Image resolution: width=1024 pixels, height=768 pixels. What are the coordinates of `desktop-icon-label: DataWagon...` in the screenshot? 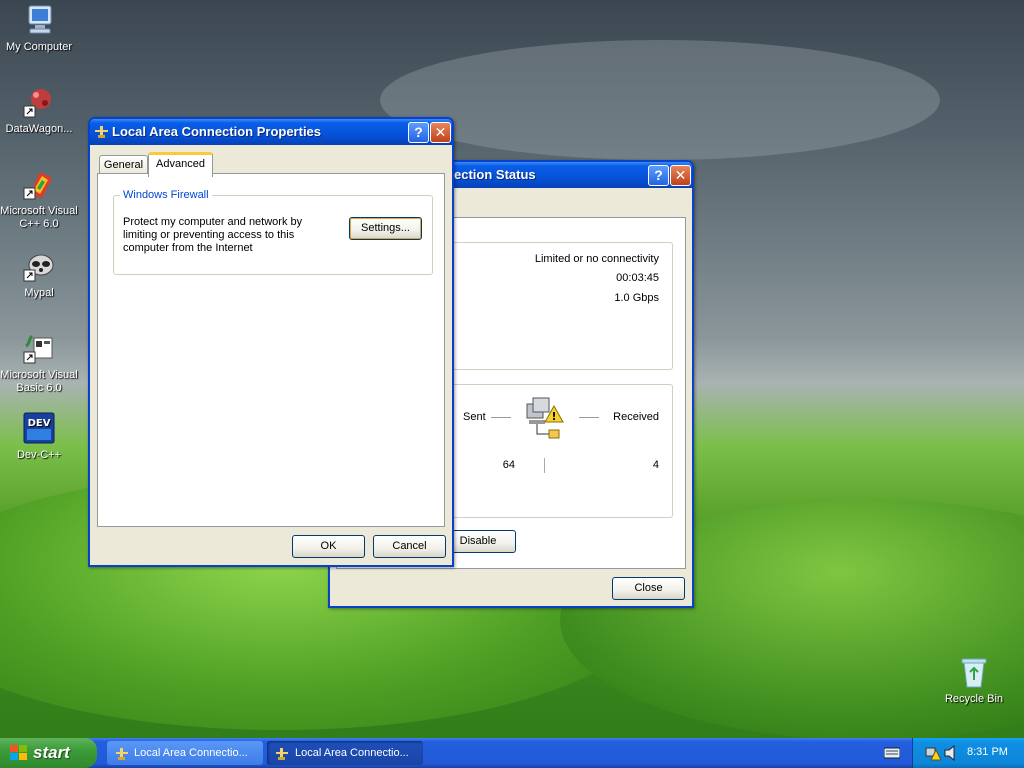 It's located at (39, 129).